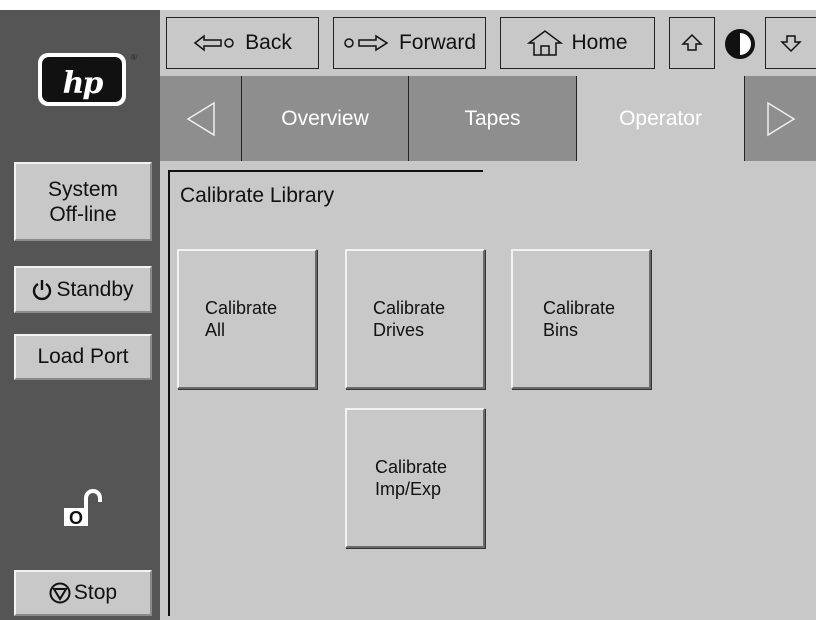  Describe the element at coordinates (95, 289) in the screenshot. I see `standby-label: Standby` at that location.